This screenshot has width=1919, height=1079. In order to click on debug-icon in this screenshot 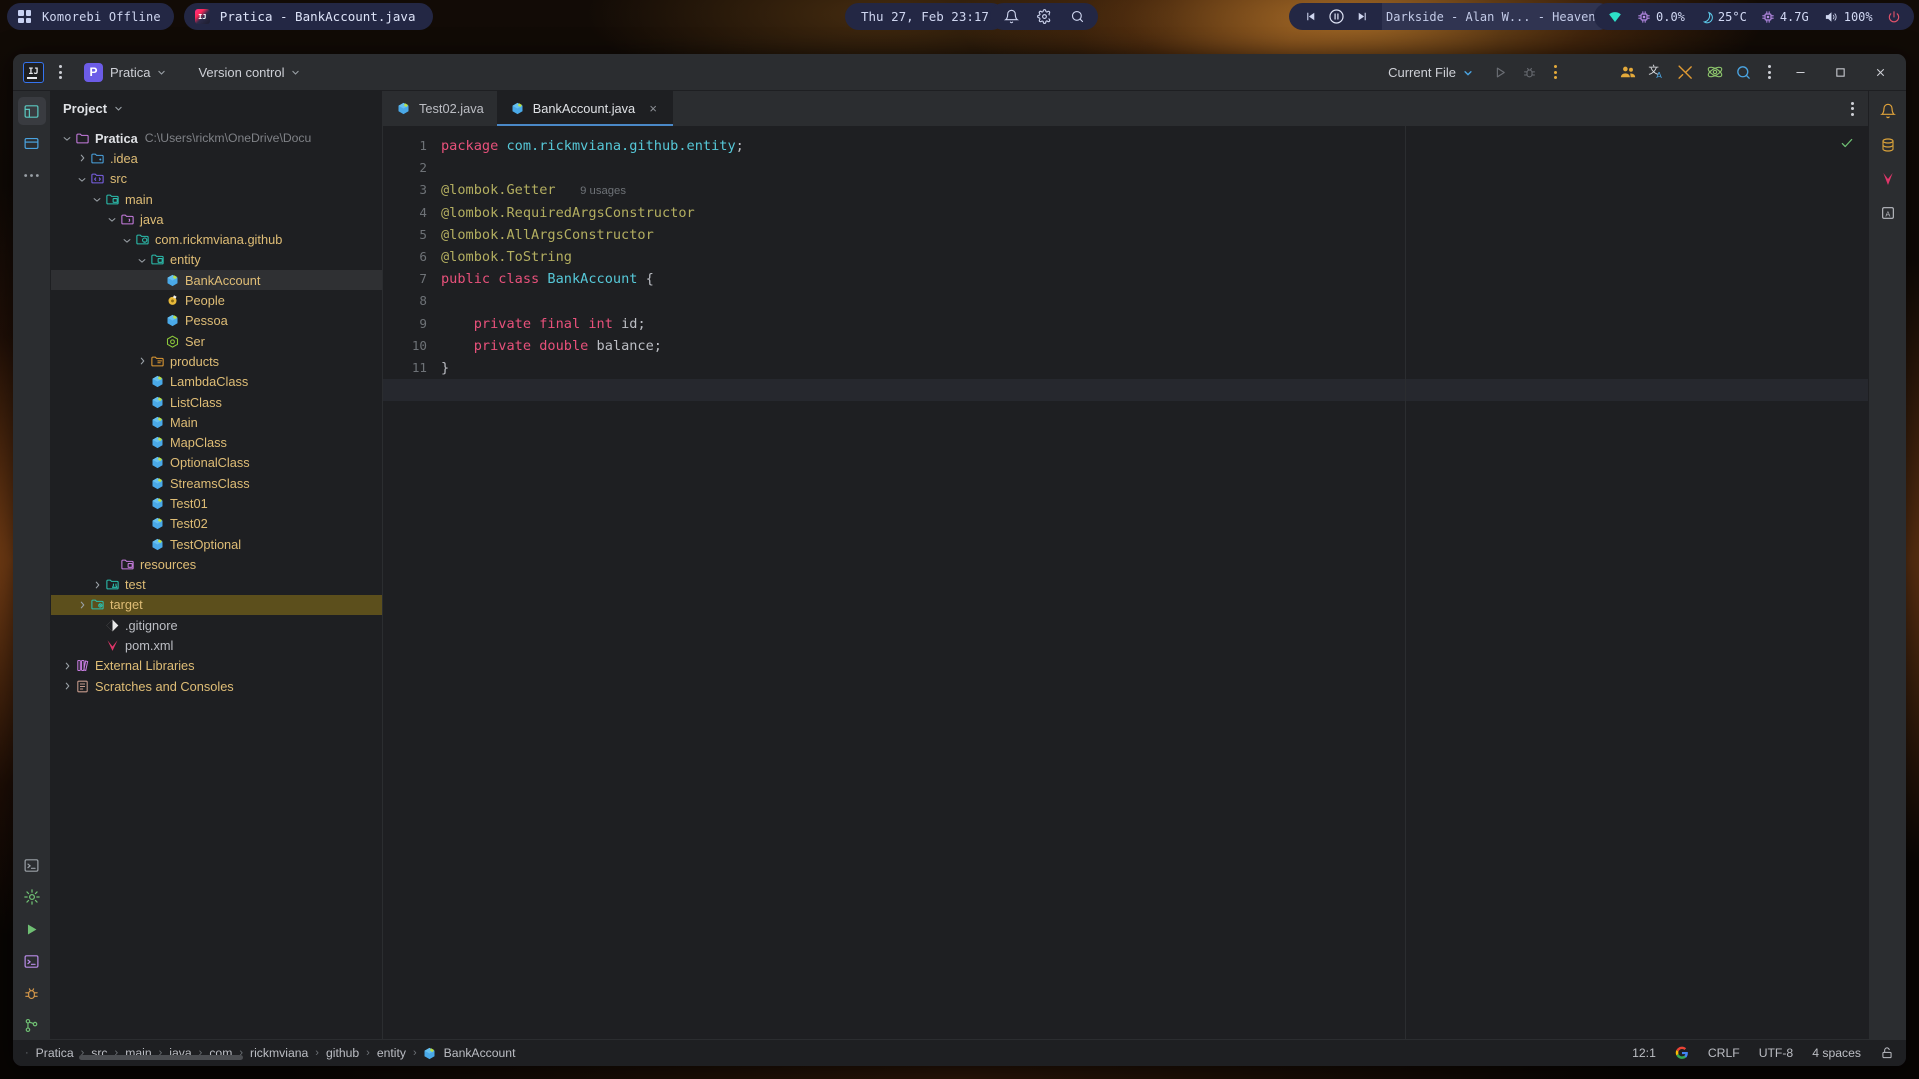, I will do `click(1529, 72)`.